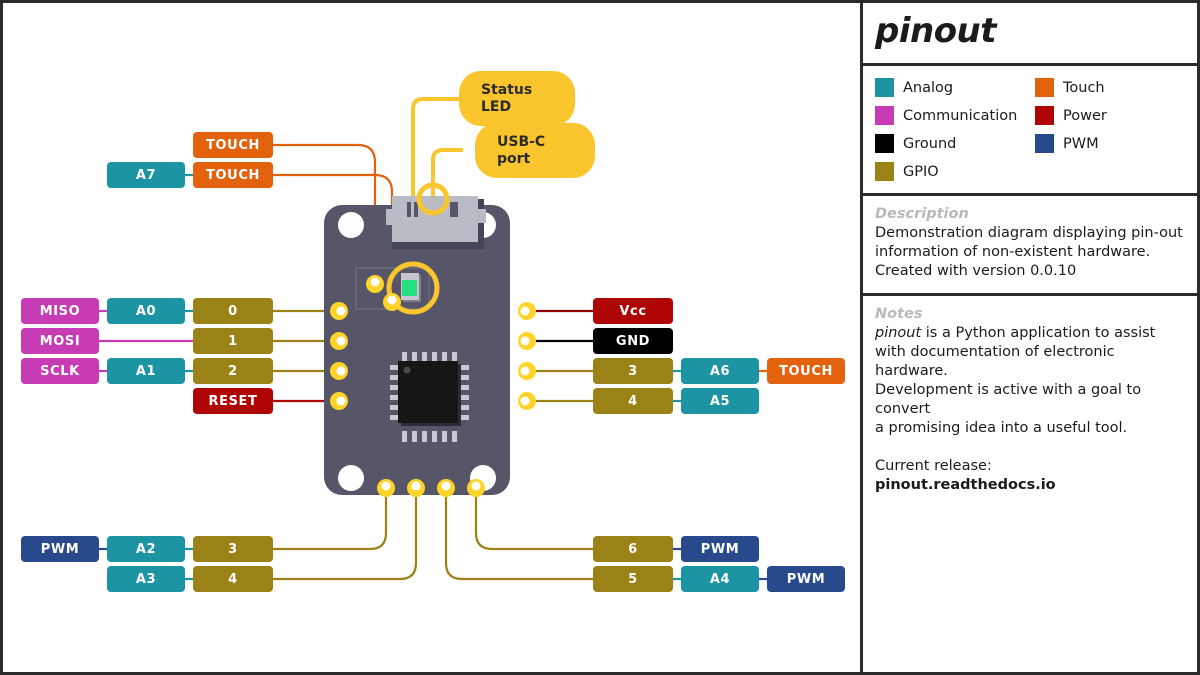 The height and width of the screenshot is (675, 1200). I want to click on notes-spacer, so click(1031, 447).